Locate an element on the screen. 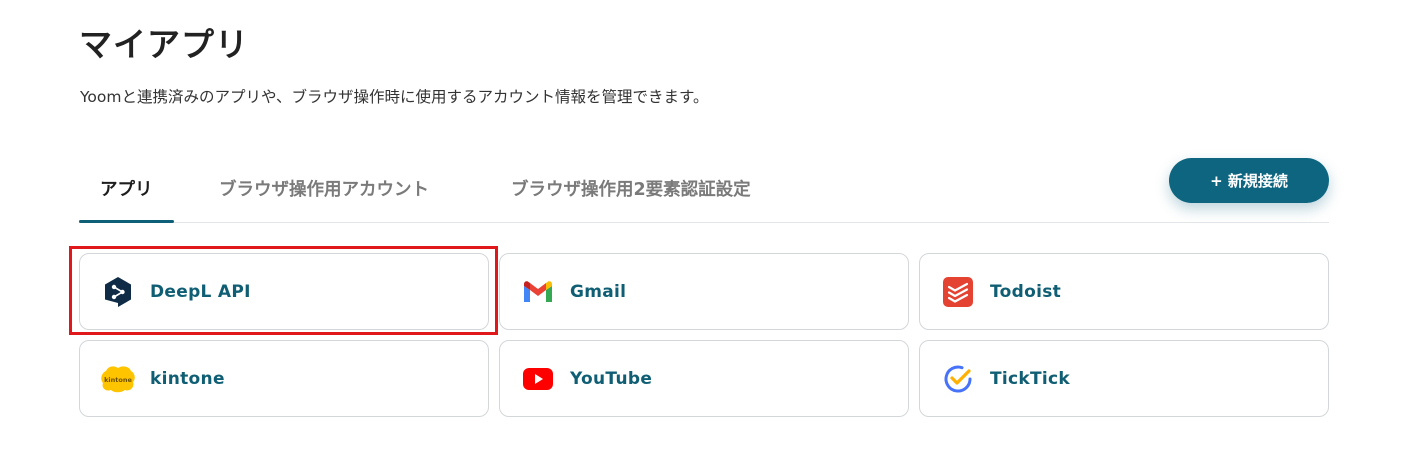 The width and height of the screenshot is (1404, 466). app-name: DeepL API is located at coordinates (200, 291).